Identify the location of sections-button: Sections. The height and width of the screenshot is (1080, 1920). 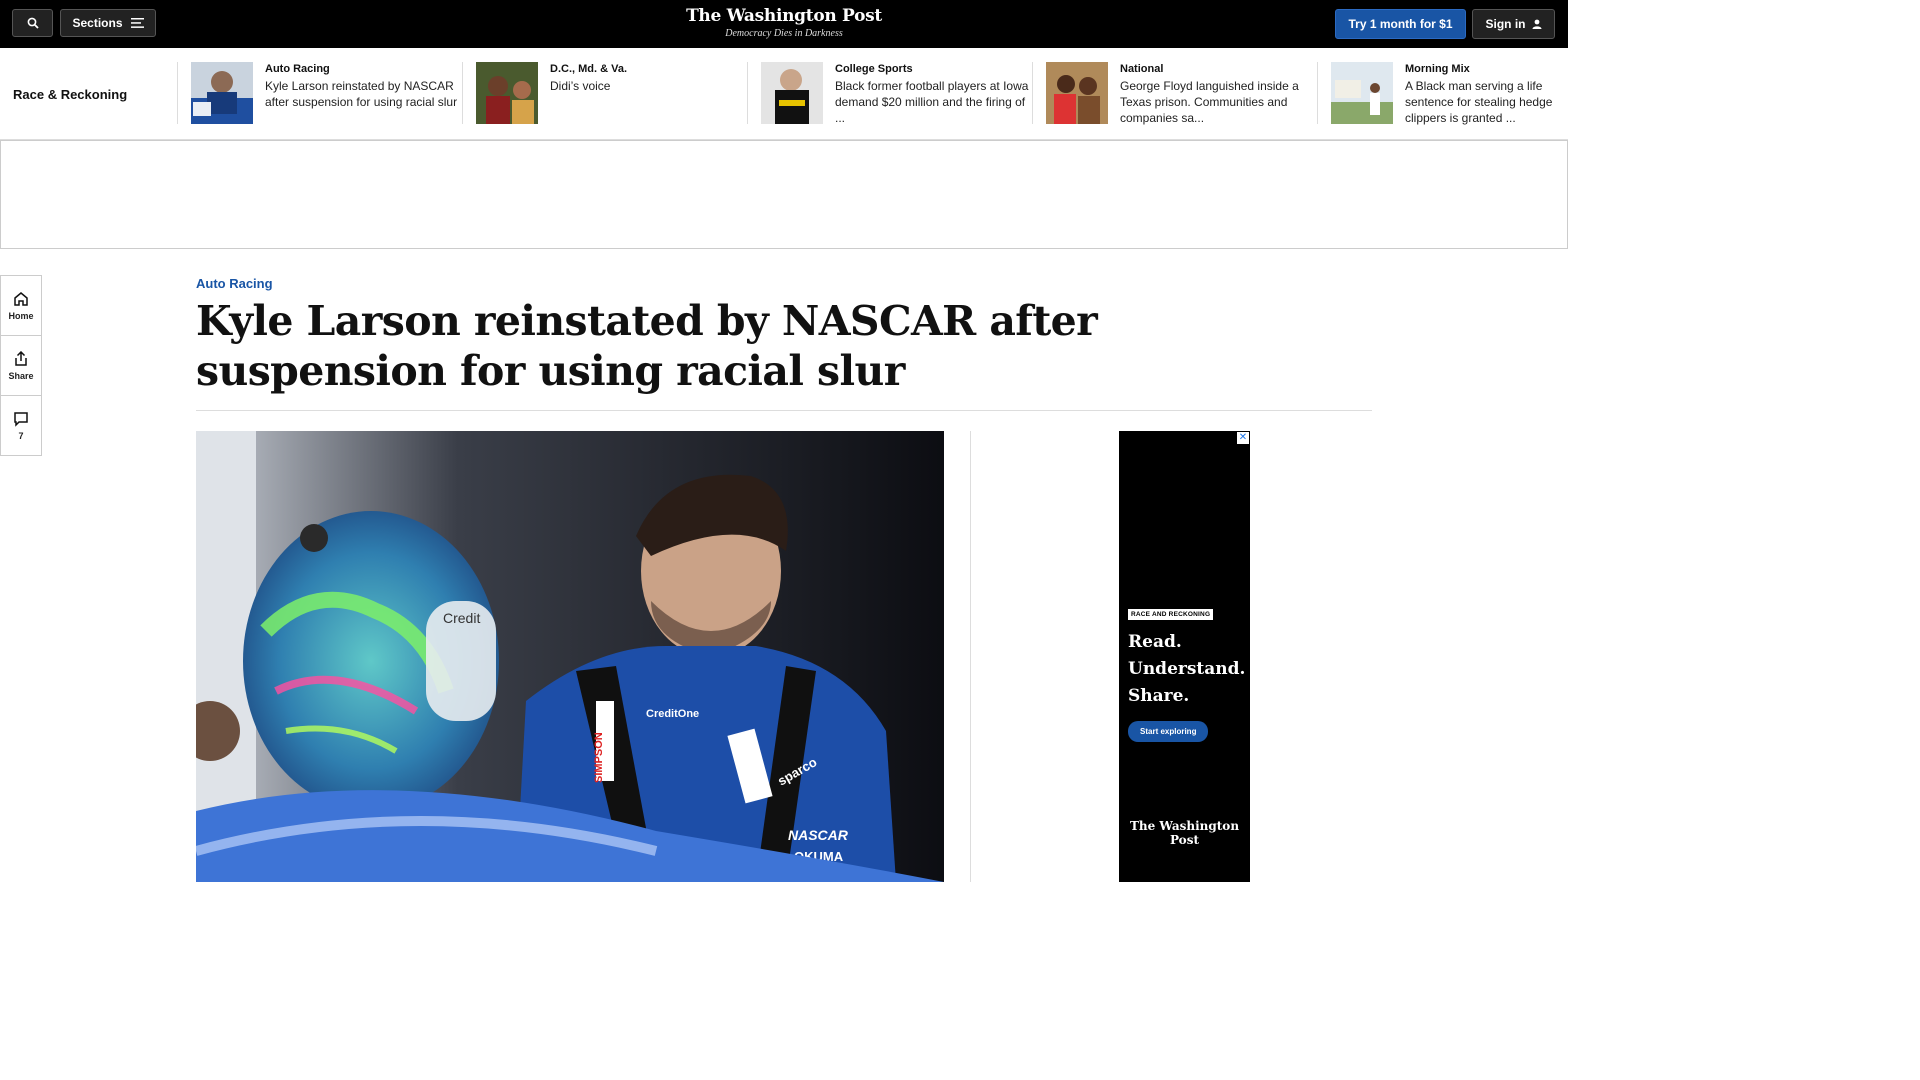
(108, 23).